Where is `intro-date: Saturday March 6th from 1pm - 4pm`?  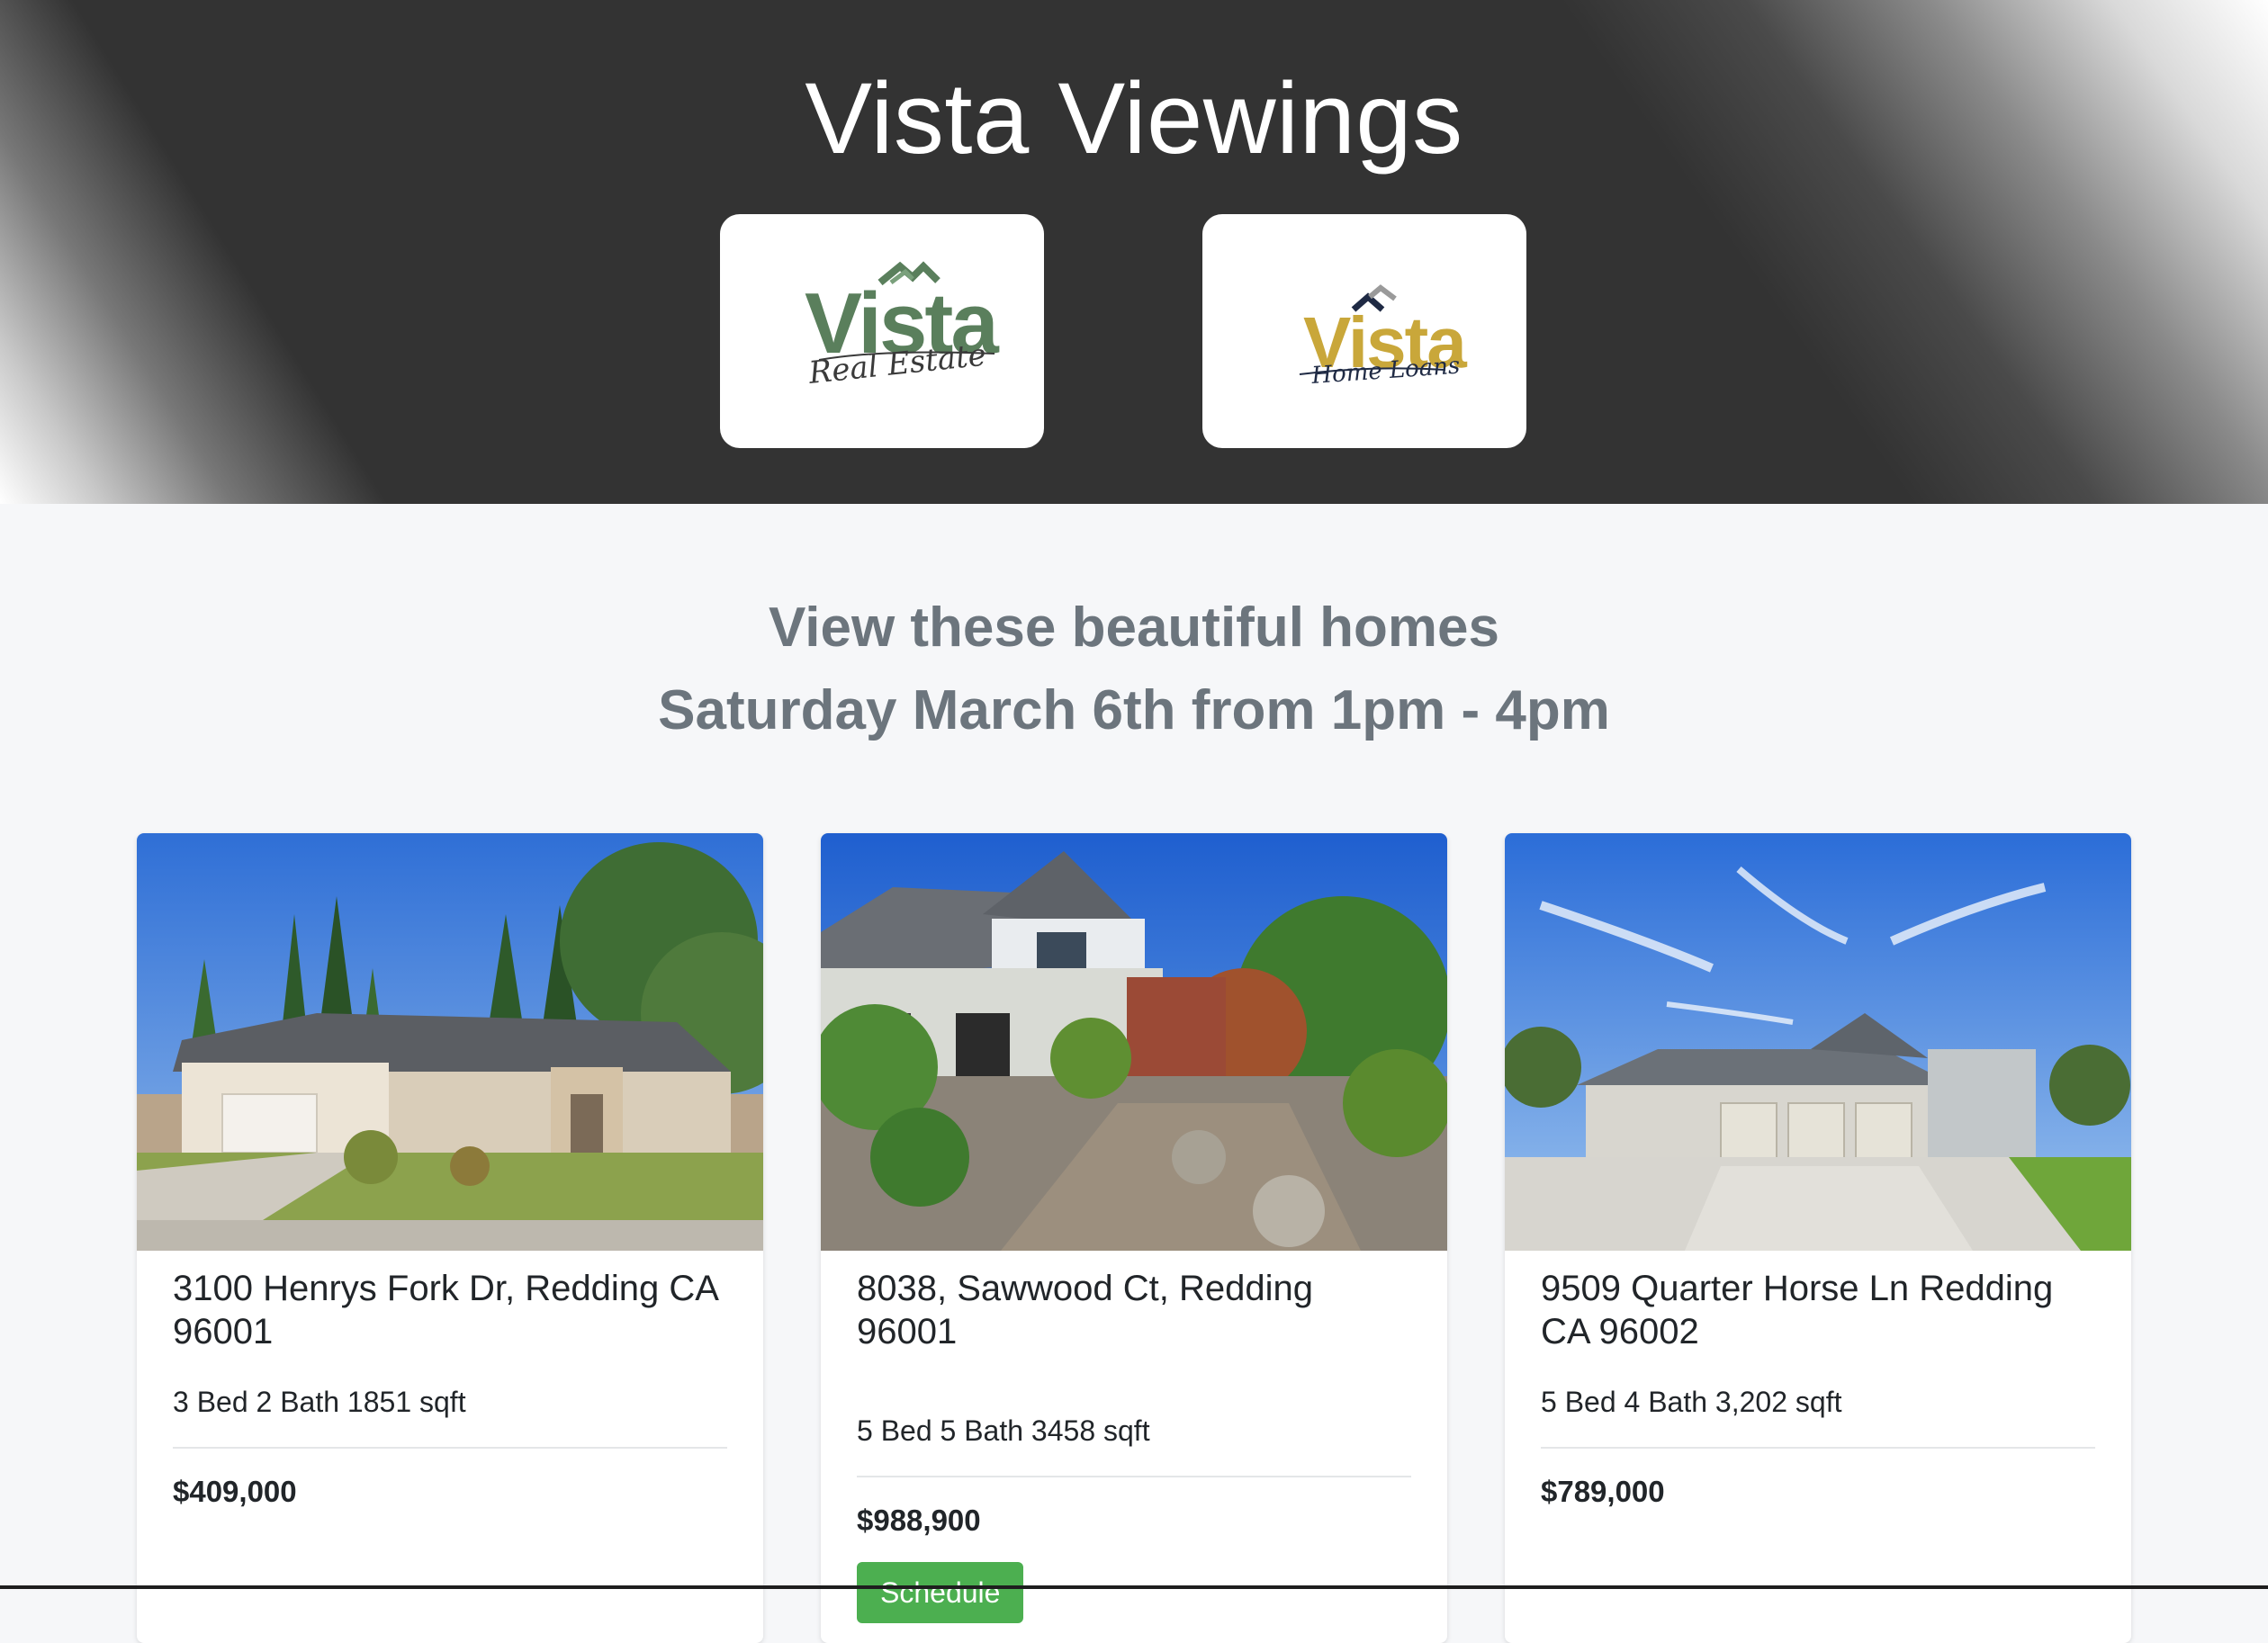
intro-date: Saturday March 6th from 1pm - 4pm is located at coordinates (1134, 710).